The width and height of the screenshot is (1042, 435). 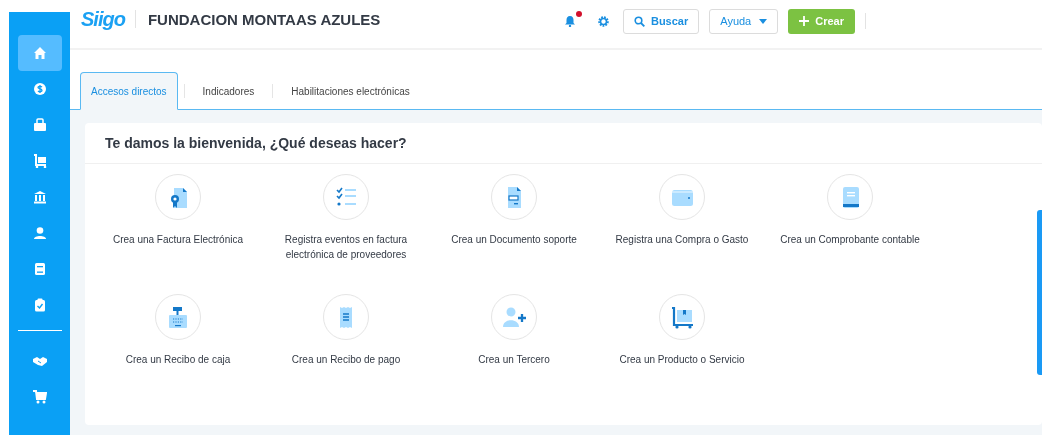 What do you see at coordinates (178, 239) in the screenshot?
I see `shortcut-label: Crea una Factura Electrónica` at bounding box center [178, 239].